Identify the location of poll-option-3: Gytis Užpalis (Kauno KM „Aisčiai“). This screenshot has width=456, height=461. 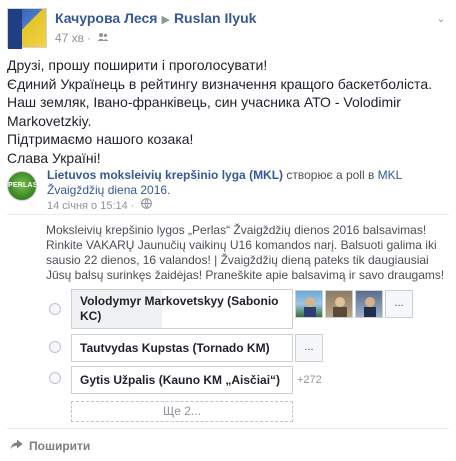
(182, 380).